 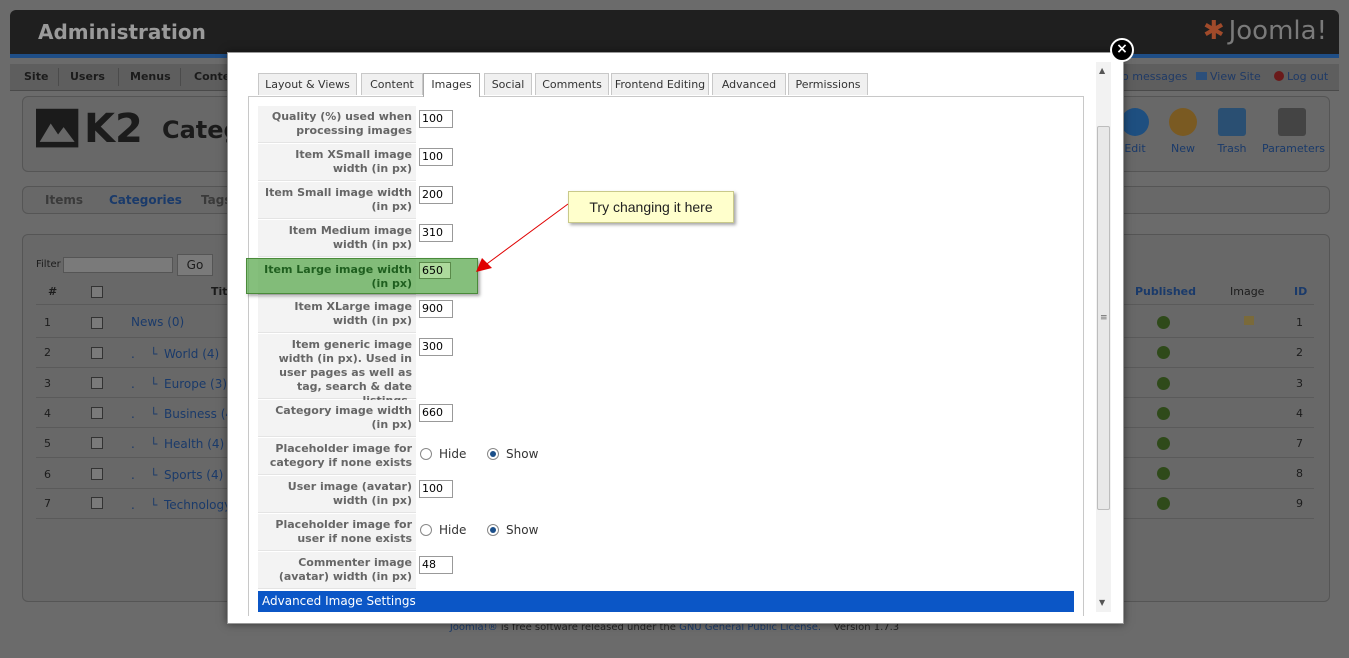 What do you see at coordinates (1300, 291) in the screenshot?
I see `col-id: ID` at bounding box center [1300, 291].